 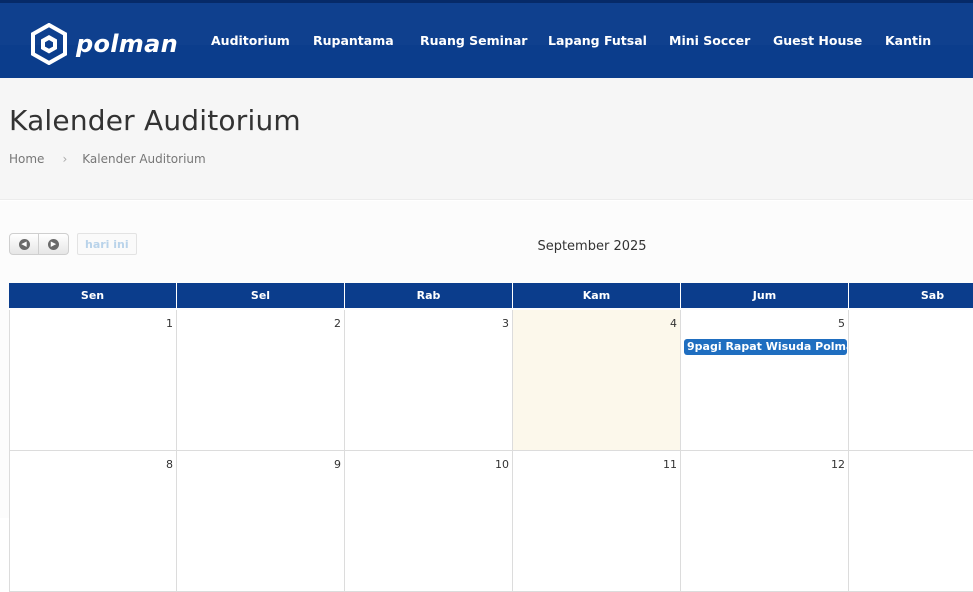 What do you see at coordinates (261, 295) in the screenshot?
I see `weekday-header-sel: Sel` at bounding box center [261, 295].